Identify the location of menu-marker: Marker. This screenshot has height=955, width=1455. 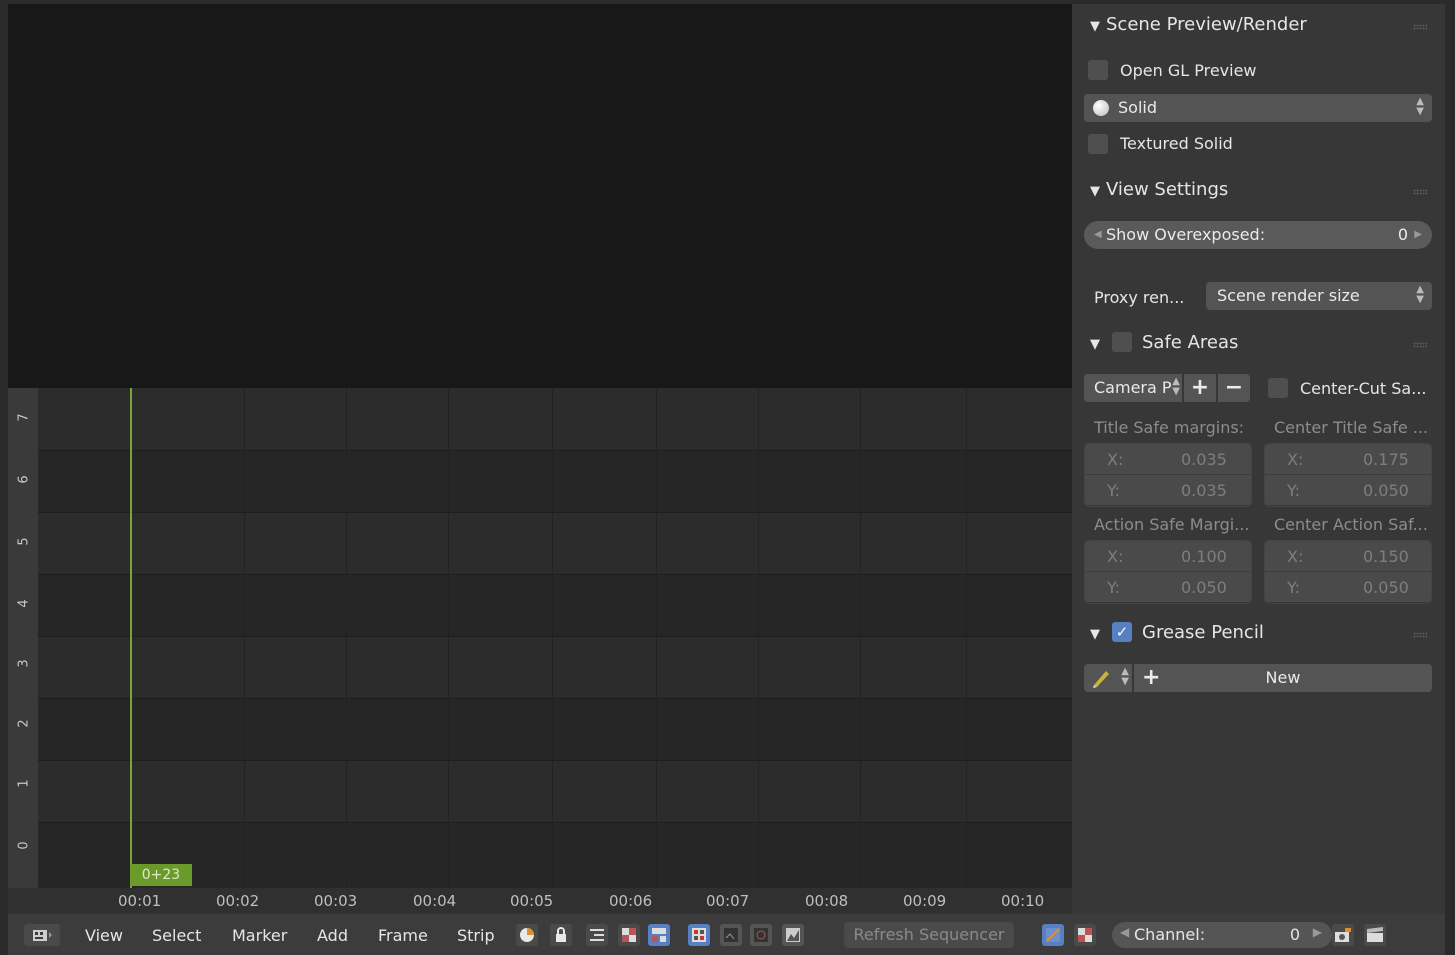
(259, 935).